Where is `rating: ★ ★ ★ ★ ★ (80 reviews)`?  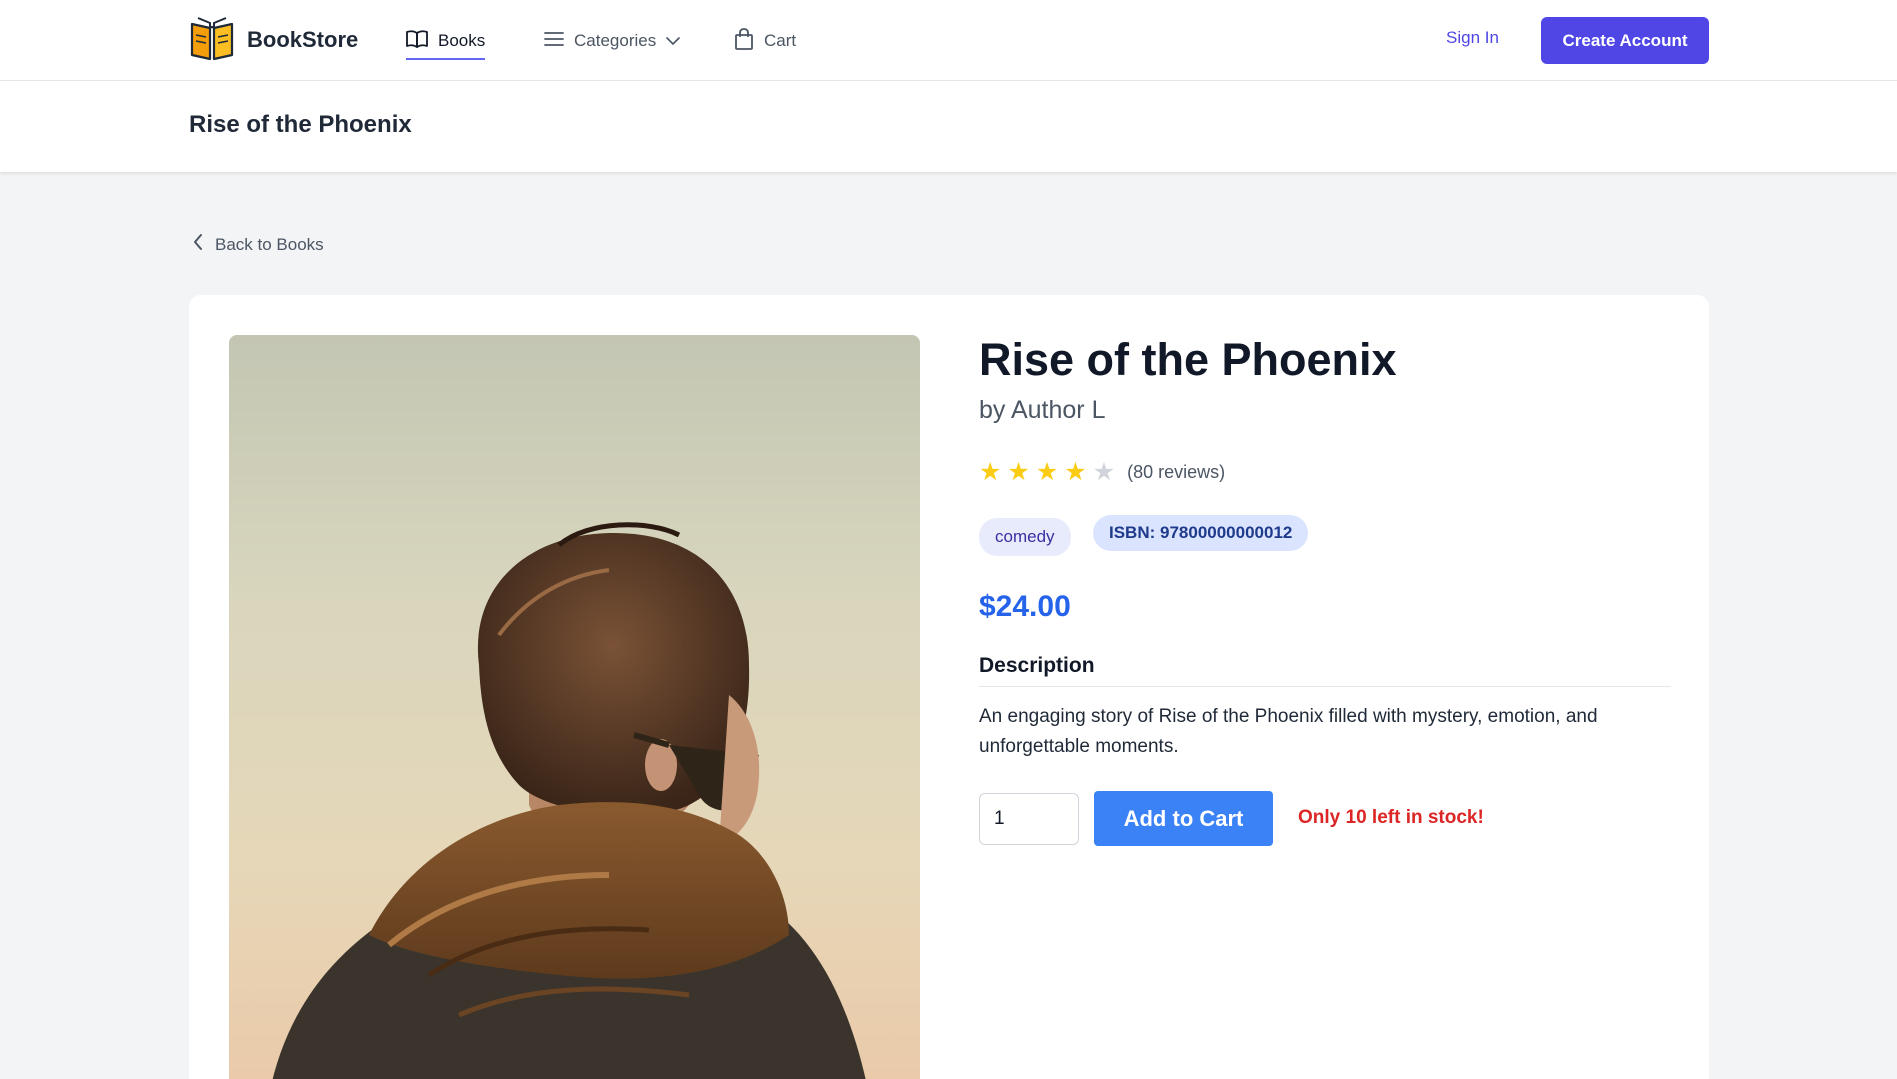
rating: ★ ★ ★ ★ ★ (80 reviews) is located at coordinates (1102, 472).